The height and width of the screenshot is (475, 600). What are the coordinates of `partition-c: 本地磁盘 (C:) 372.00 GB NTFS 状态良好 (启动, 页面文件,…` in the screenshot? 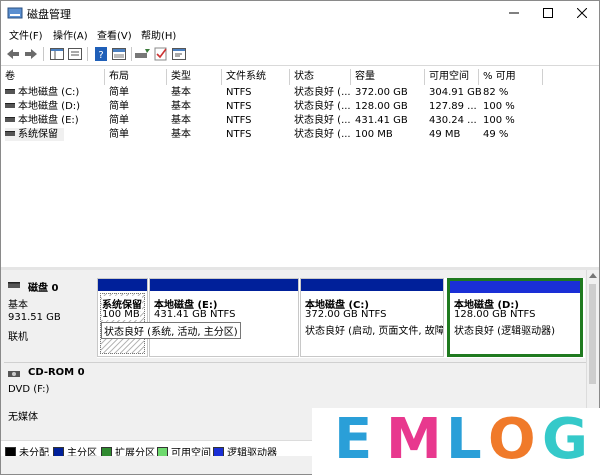 It's located at (372, 317).